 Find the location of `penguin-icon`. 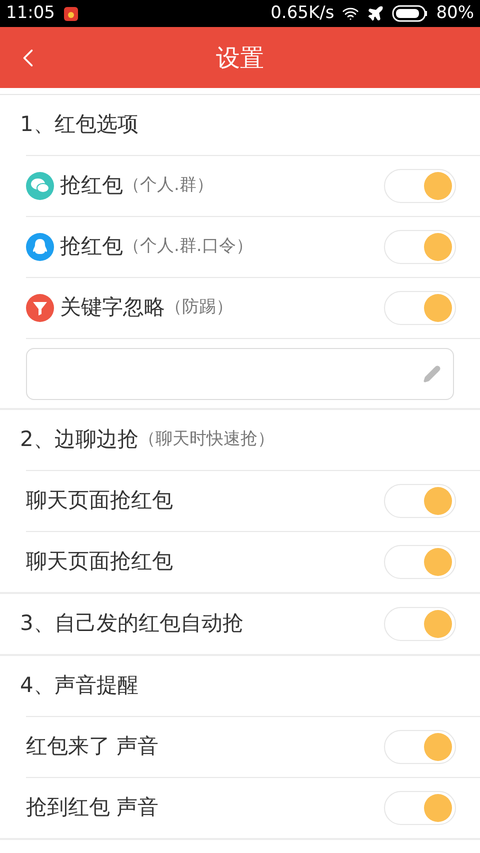

penguin-icon is located at coordinates (40, 247).